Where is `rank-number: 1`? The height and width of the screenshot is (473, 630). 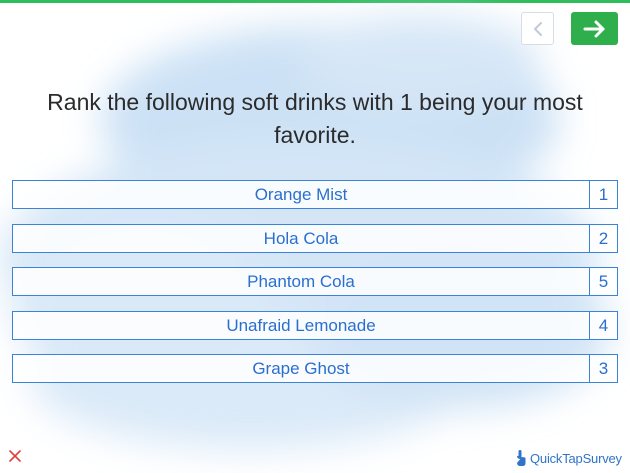
rank-number: 1 is located at coordinates (603, 194).